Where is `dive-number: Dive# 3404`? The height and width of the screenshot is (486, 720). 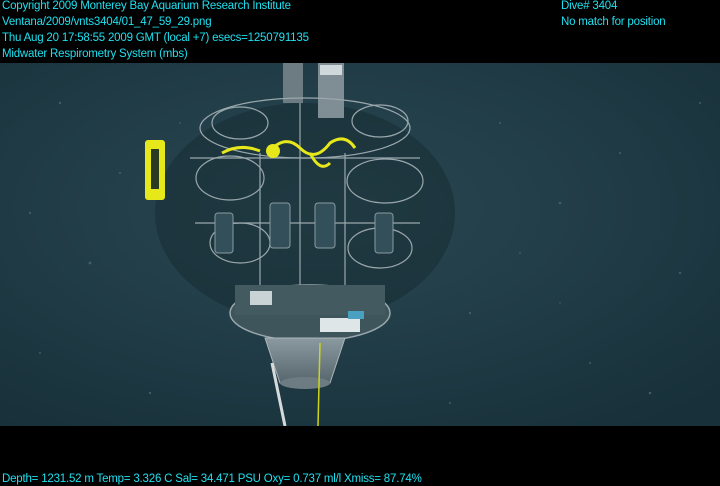 dive-number: Dive# 3404 is located at coordinates (589, 6).